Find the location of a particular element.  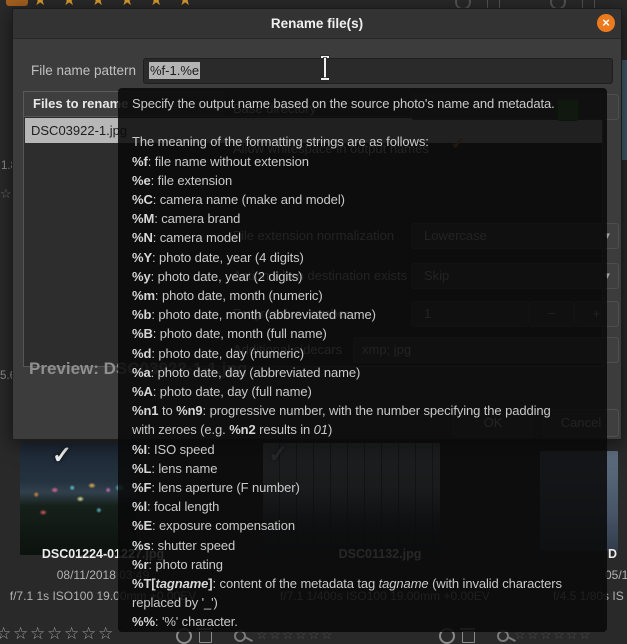

left-edge-star-fragment: ☆ is located at coordinates (6, 193).